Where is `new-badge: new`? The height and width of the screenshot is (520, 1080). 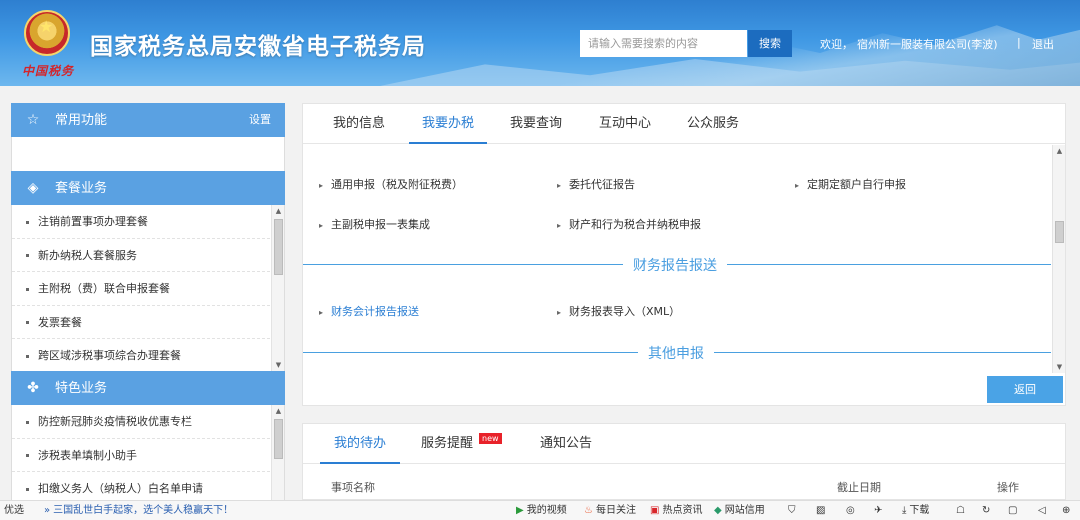 new-badge: new is located at coordinates (490, 438).